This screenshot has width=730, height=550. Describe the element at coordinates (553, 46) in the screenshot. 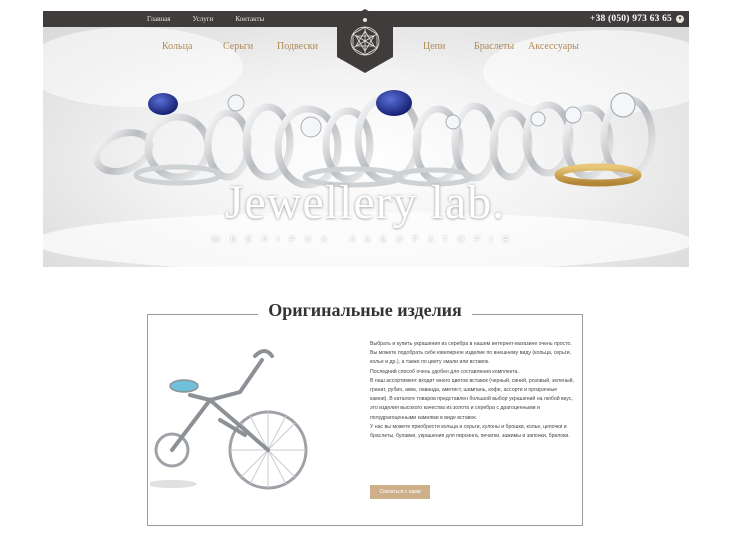

I see `nav-accessories: Аксессуары` at that location.